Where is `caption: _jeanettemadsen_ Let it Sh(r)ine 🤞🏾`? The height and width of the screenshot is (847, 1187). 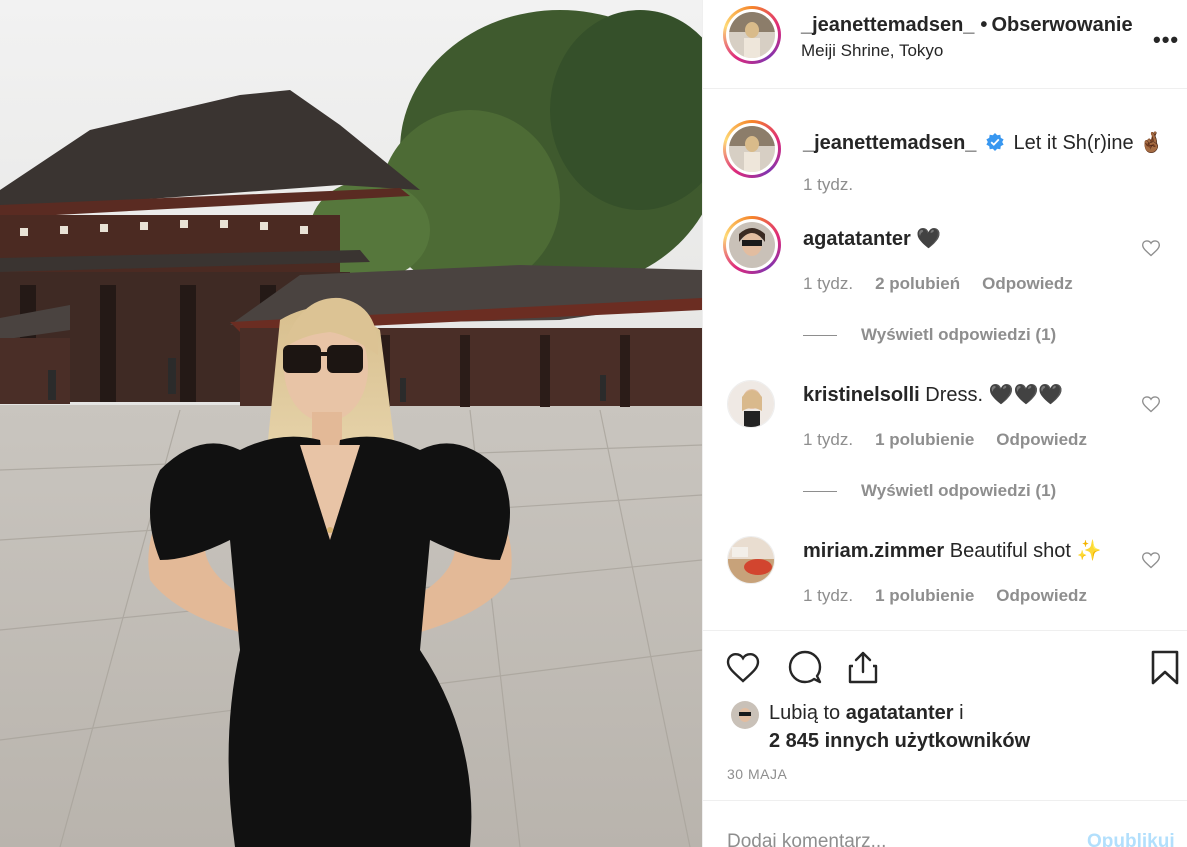
caption: _jeanettemadsen_ Let it Sh(r)ine 🤞🏾 is located at coordinates (983, 142).